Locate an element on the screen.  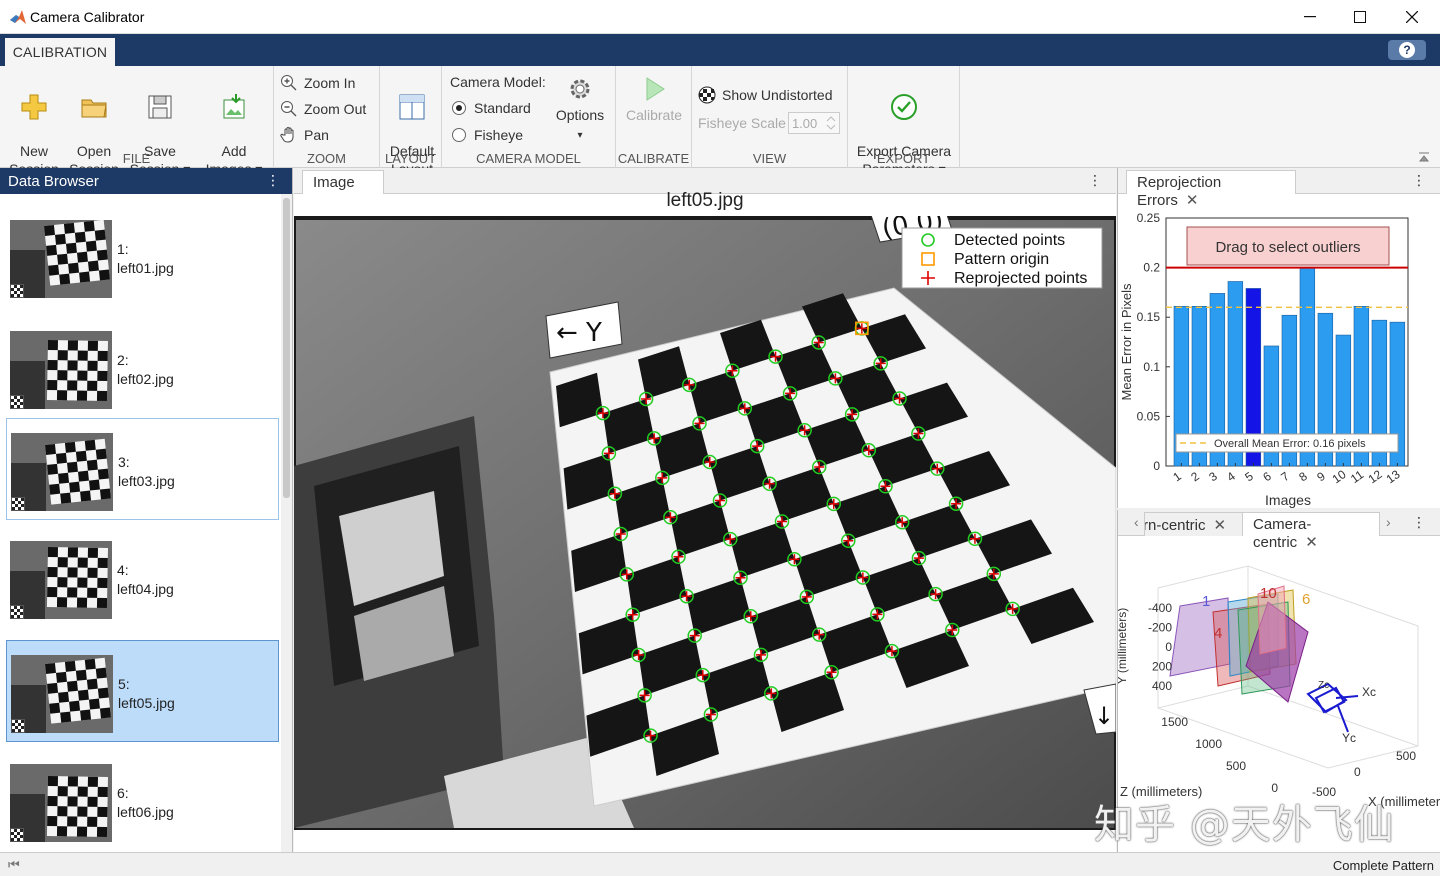
reprojection-tabbar: Reprojection Errors ✕ ⋮ is located at coordinates (1279, 188).